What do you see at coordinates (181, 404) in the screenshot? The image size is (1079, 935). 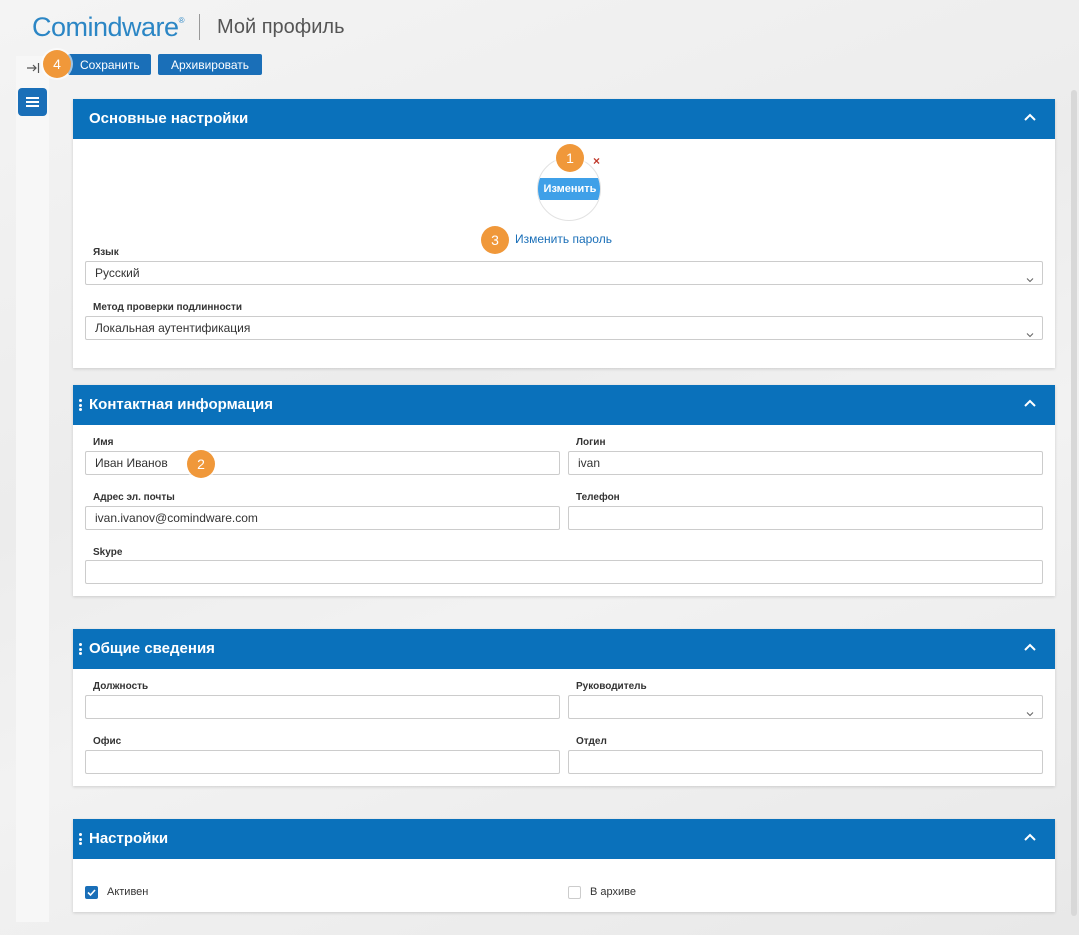 I see `panel-title: Контактная информация` at bounding box center [181, 404].